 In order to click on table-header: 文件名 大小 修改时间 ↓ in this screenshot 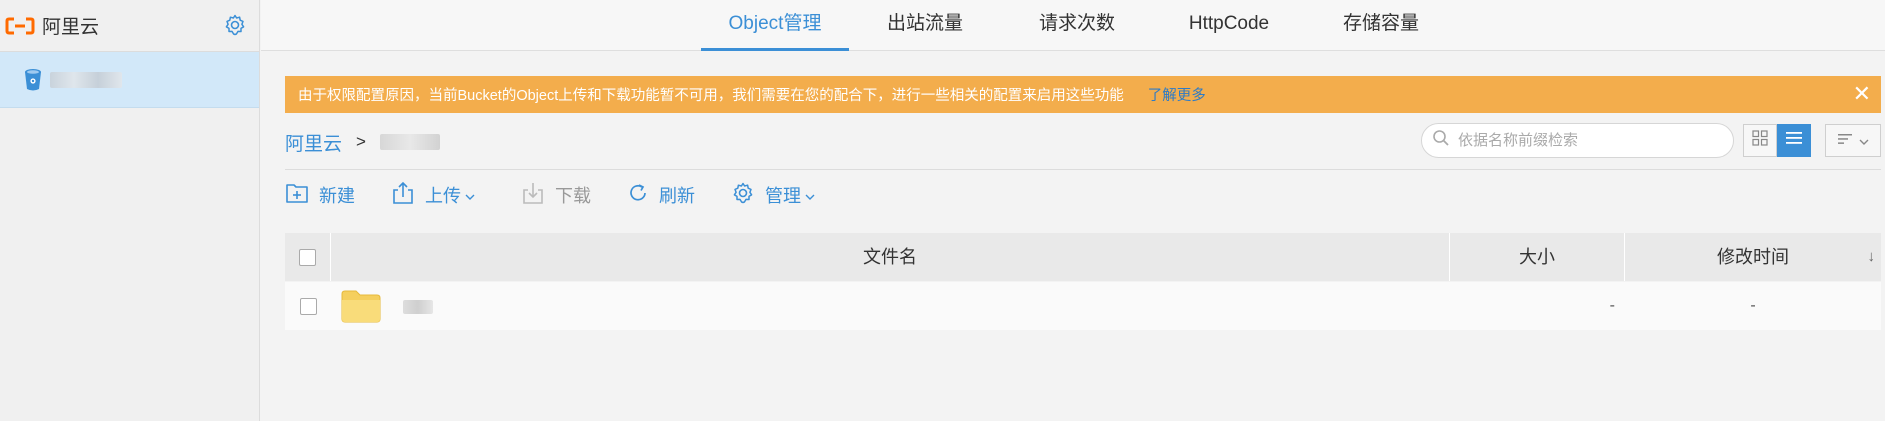, I will do `click(1083, 257)`.